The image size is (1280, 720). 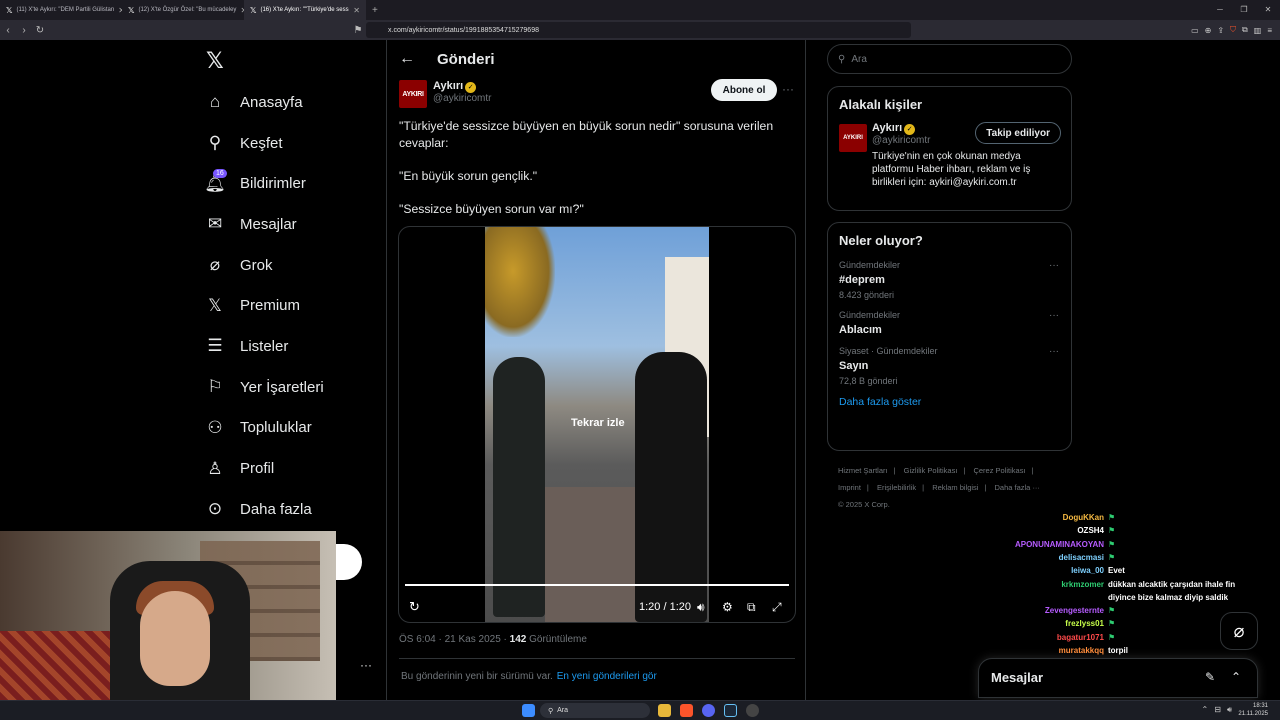 I want to click on messages-drawer: Mesajlar ✎ ⌃, so click(x=1118, y=678).